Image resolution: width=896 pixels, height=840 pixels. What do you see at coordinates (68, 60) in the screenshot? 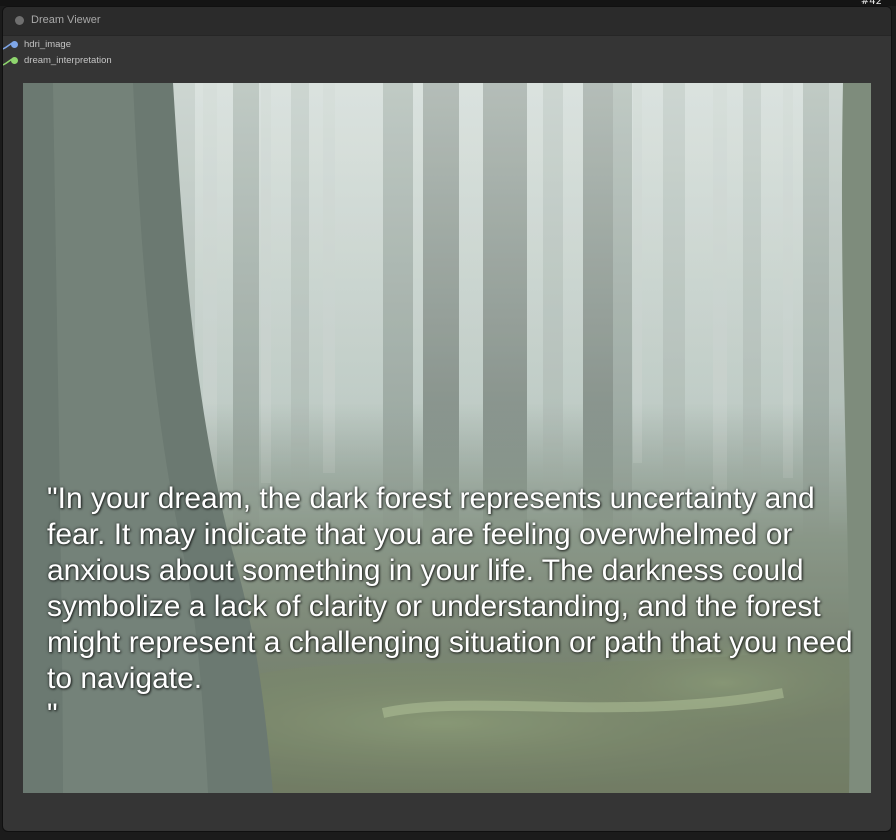
I see `input-slot-label: dream_interpretation` at bounding box center [68, 60].